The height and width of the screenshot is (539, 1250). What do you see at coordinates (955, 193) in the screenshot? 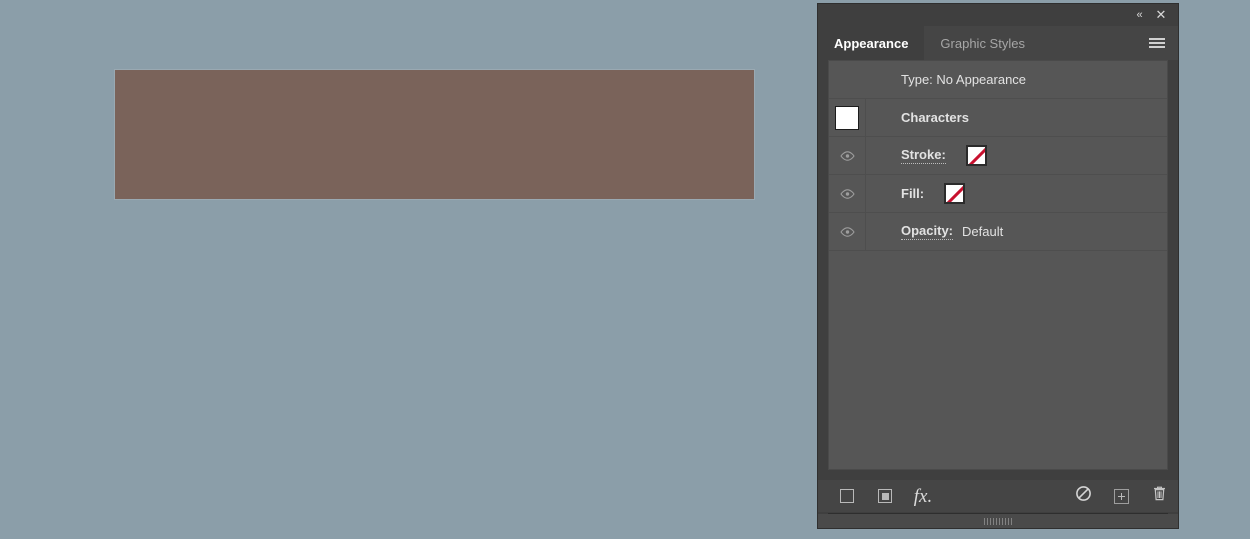
I see `fill-none-swatch` at bounding box center [955, 193].